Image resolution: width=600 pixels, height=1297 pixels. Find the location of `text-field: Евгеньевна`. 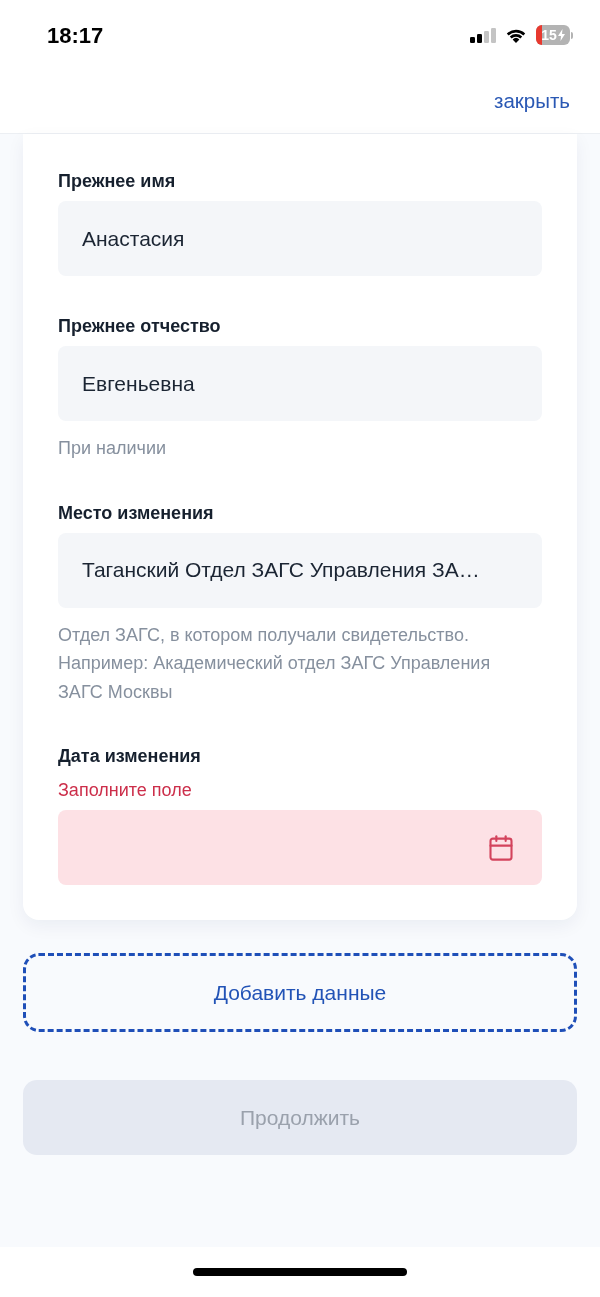

text-field: Евгеньевна is located at coordinates (300, 383).